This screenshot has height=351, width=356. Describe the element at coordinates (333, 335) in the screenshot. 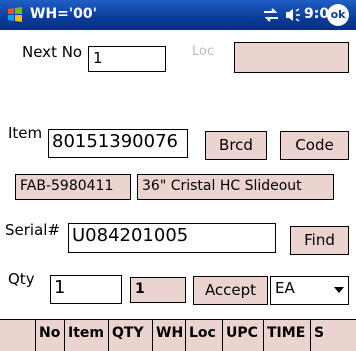

I see `grid-col-s: S` at that location.